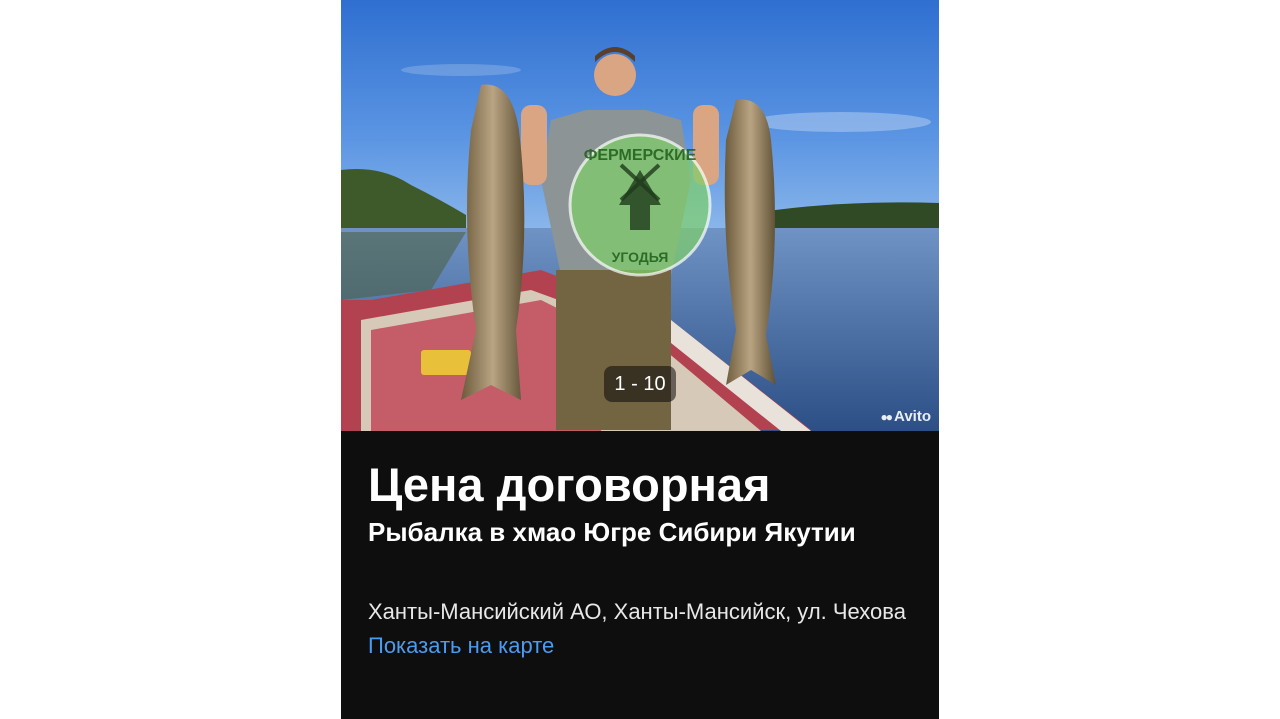  Describe the element at coordinates (886, 416) in the screenshot. I see `avito-logo-icon: ●●` at that location.